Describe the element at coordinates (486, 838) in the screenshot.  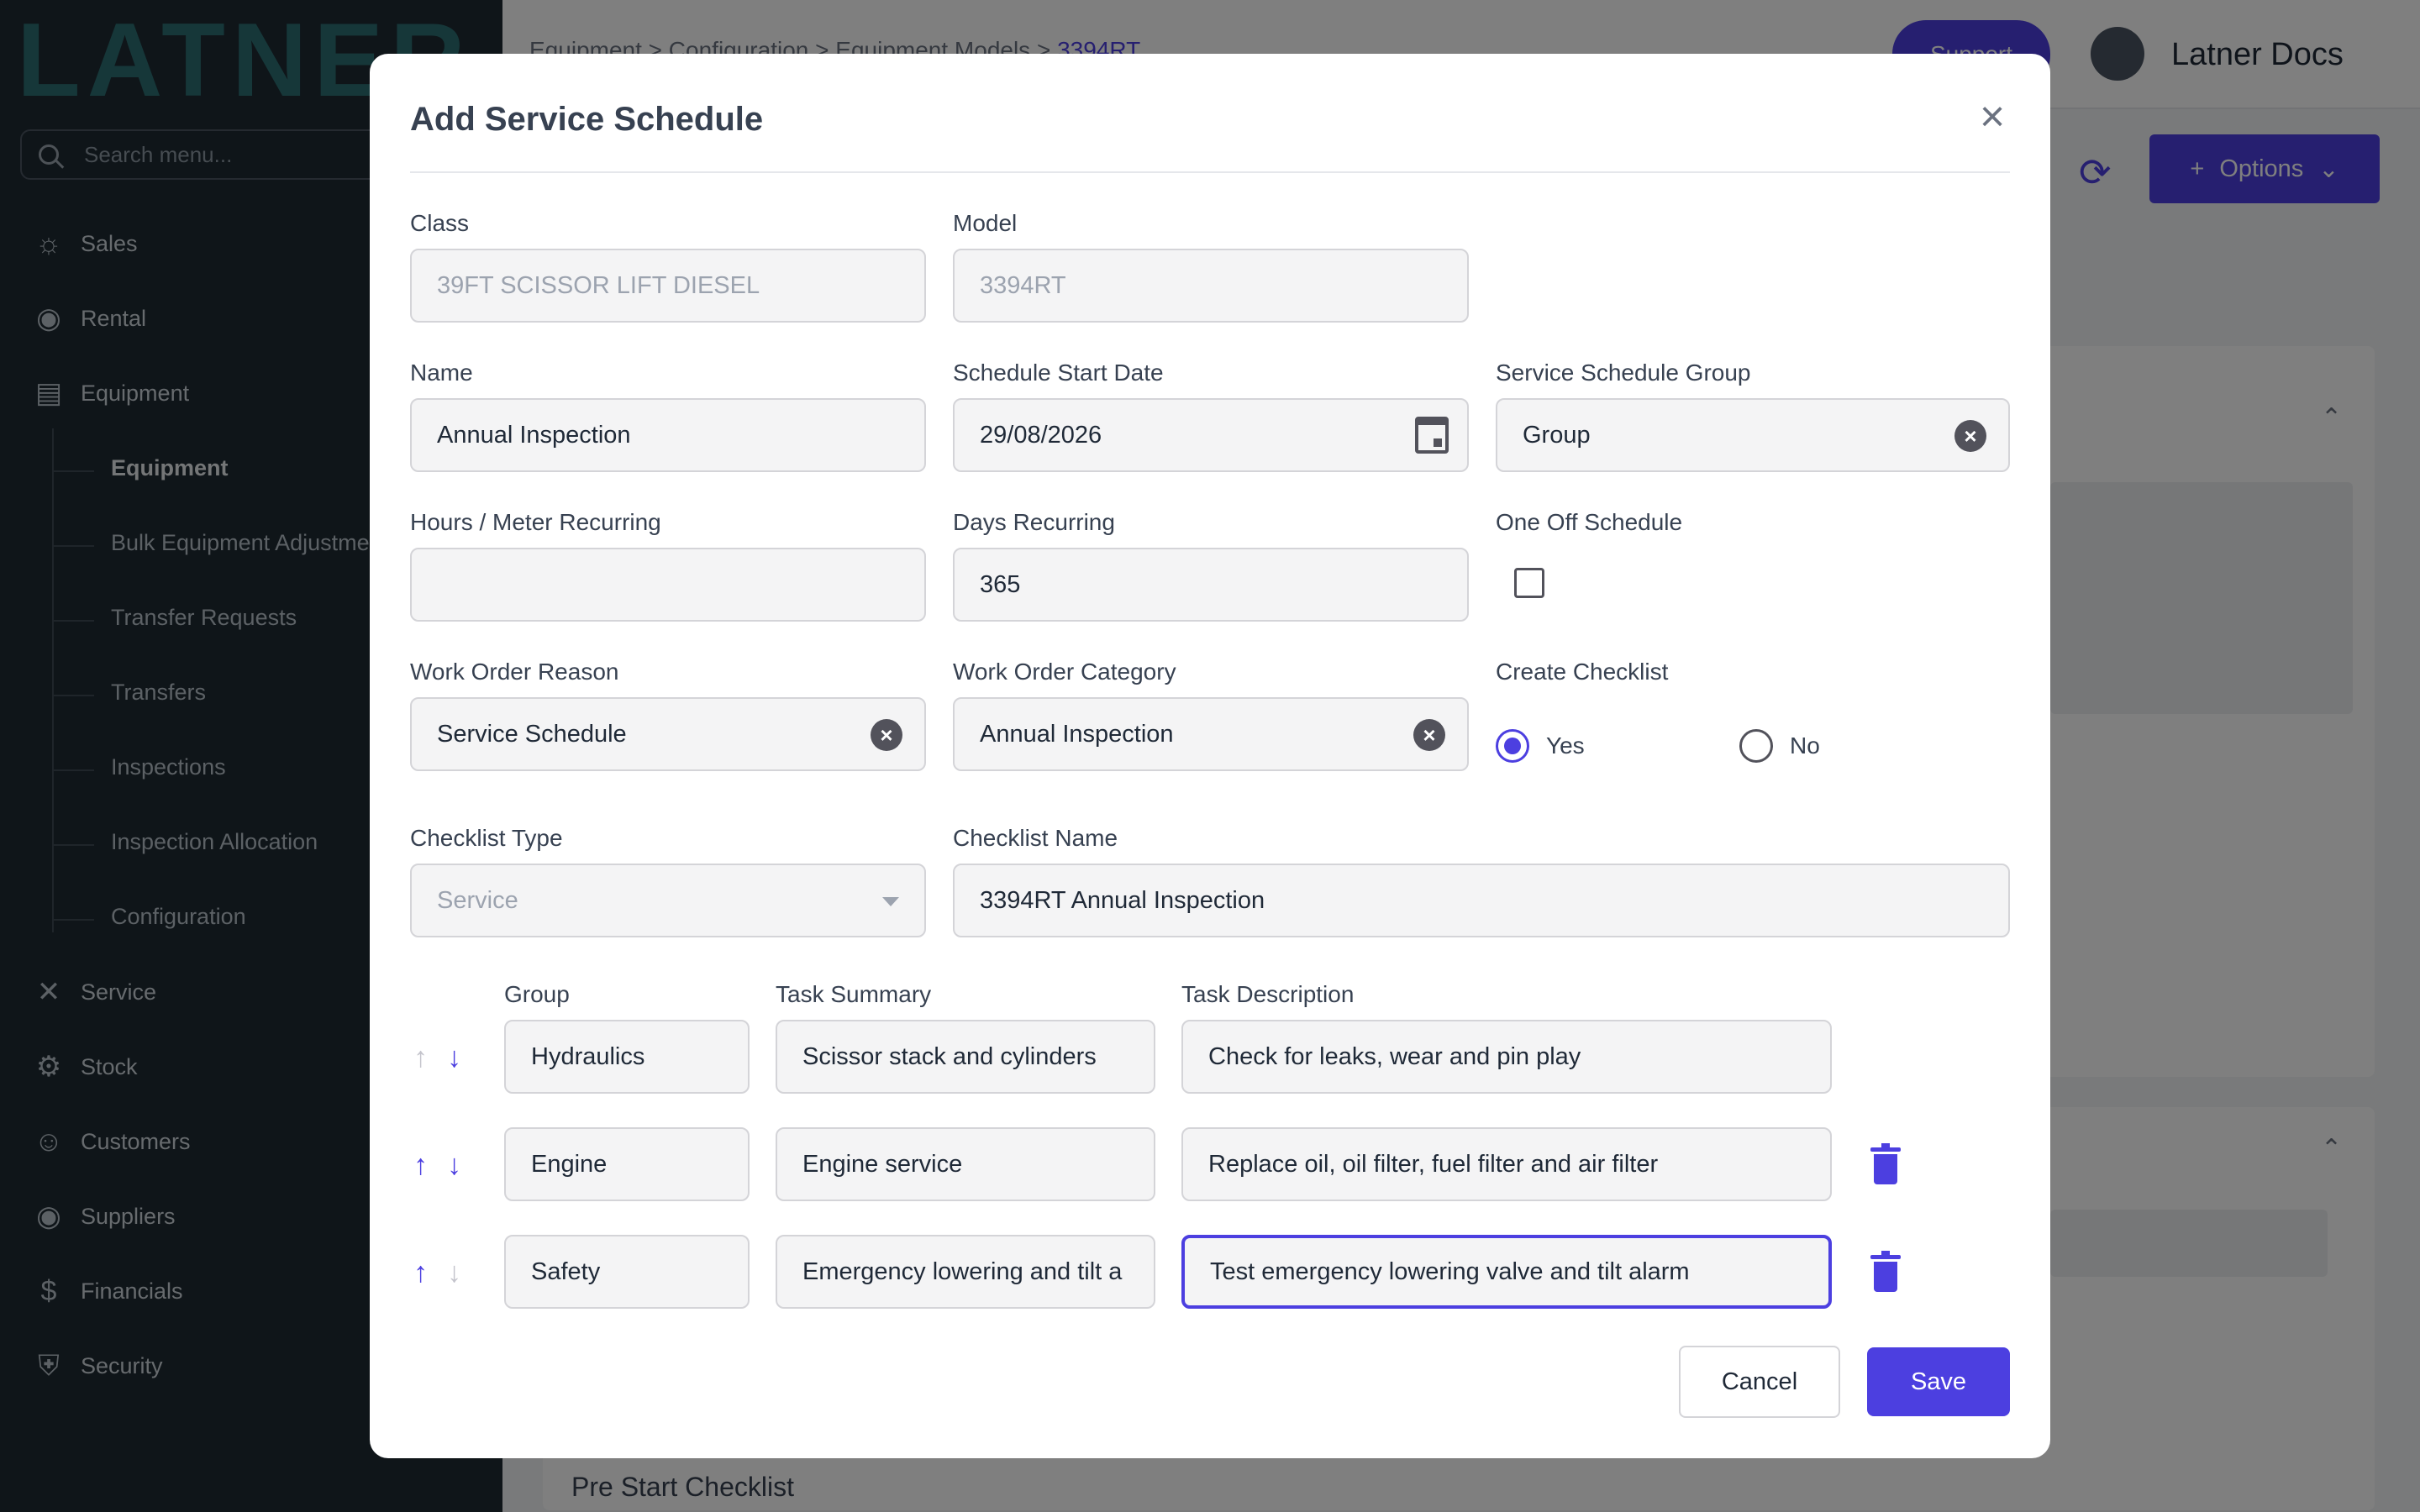
I see `checklist-type-label: Checklist Type` at that location.